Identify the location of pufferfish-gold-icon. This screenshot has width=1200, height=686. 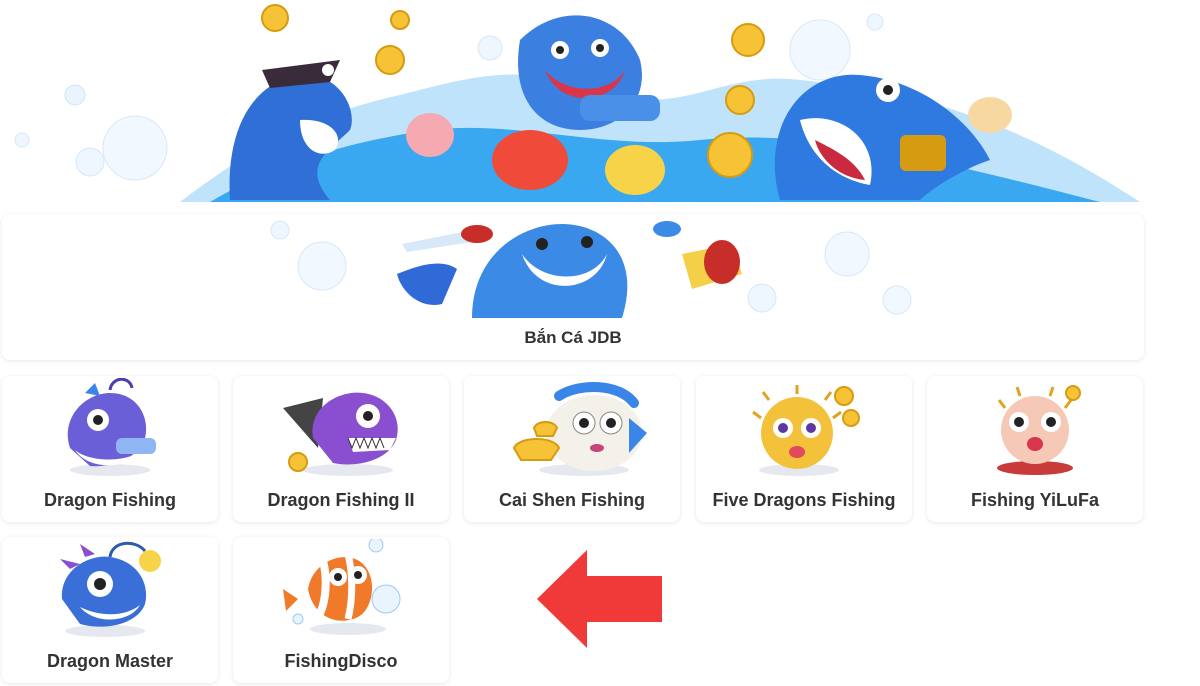
(579, 429).